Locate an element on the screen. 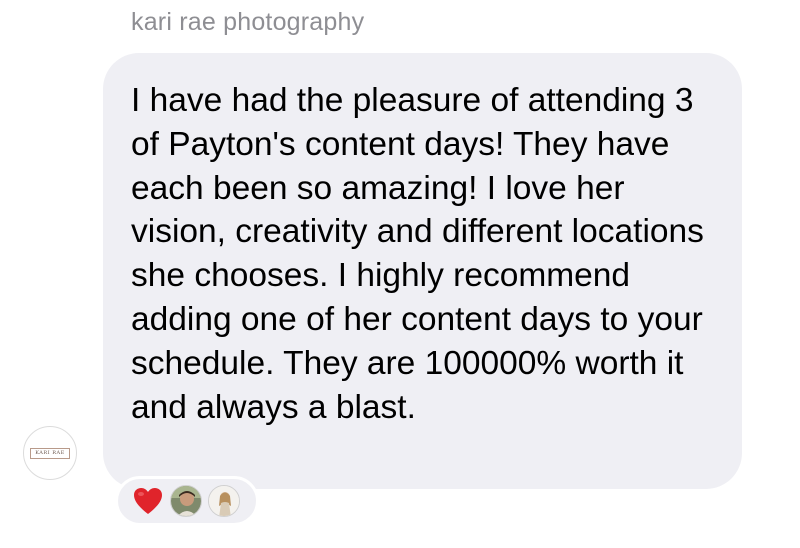  sender-avatar: KARI RAE is located at coordinates (50, 453).